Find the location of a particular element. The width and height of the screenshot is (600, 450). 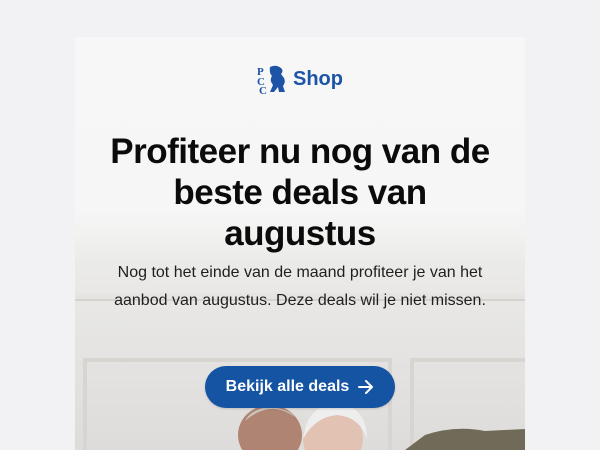

pcc-lion-logo-icon: P C C is located at coordinates (271, 79).